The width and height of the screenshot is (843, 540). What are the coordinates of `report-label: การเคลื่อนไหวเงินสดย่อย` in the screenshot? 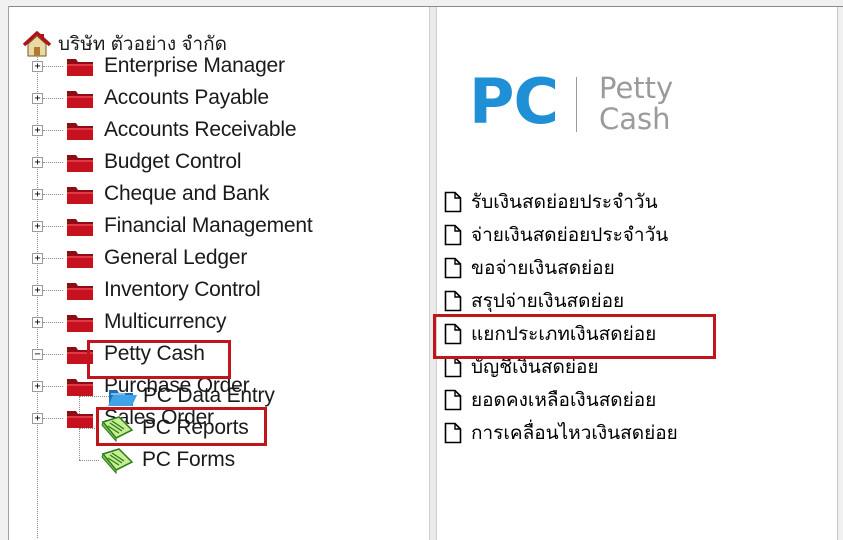 It's located at (574, 433).